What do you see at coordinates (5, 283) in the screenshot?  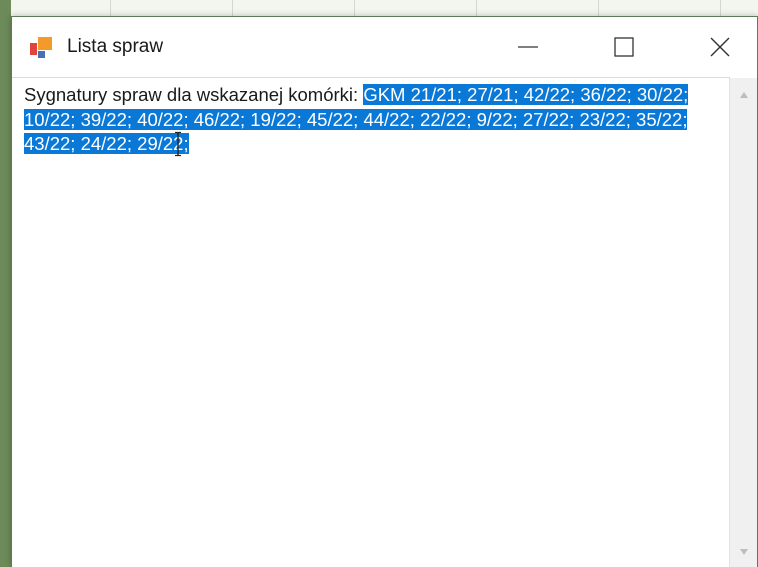 I see `background-app-edge` at bounding box center [5, 283].